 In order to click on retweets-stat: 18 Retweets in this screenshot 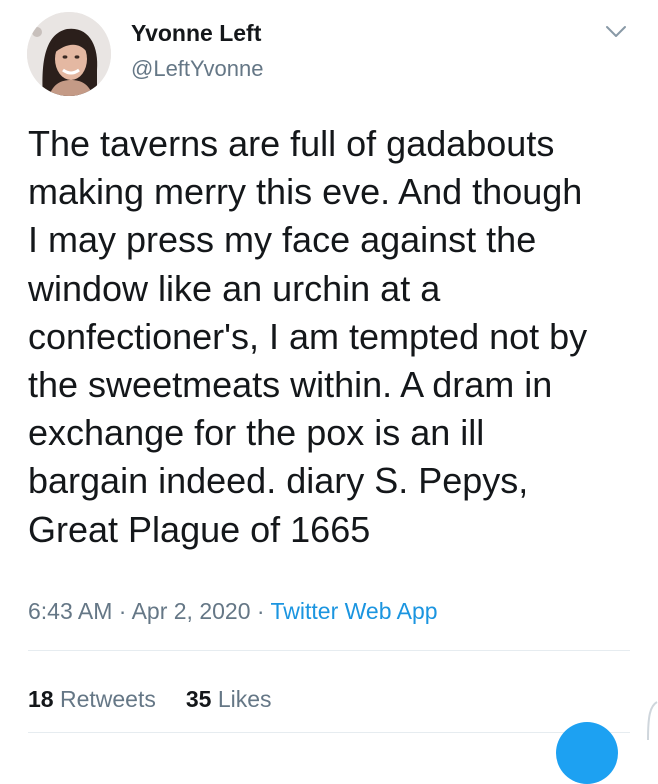, I will do `click(92, 699)`.